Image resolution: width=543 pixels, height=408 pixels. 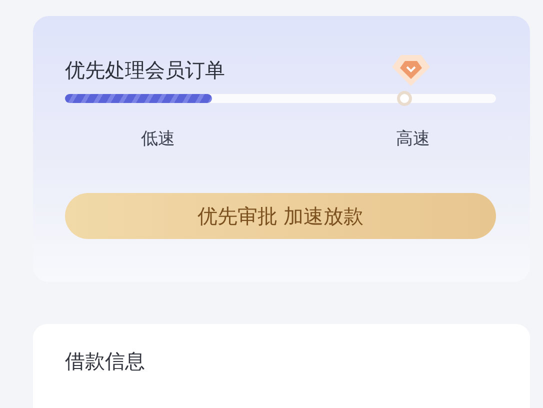 I want to click on speed-label: 低速, so click(x=158, y=139).